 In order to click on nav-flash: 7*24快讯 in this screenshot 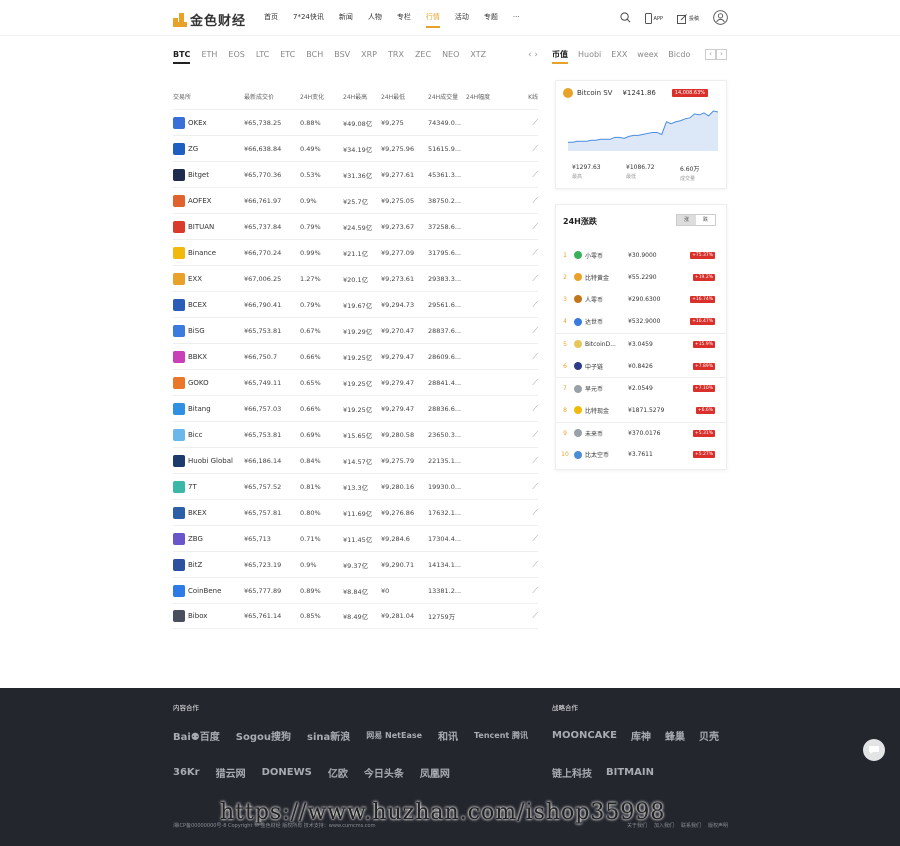, I will do `click(308, 20)`.